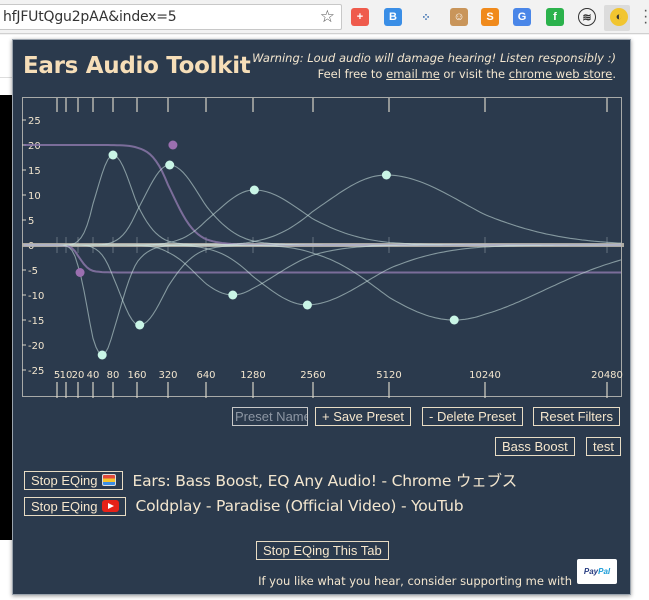 The image size is (649, 600). Describe the element at coordinates (485, 375) in the screenshot. I see `x-tick-label: 10240` at that location.